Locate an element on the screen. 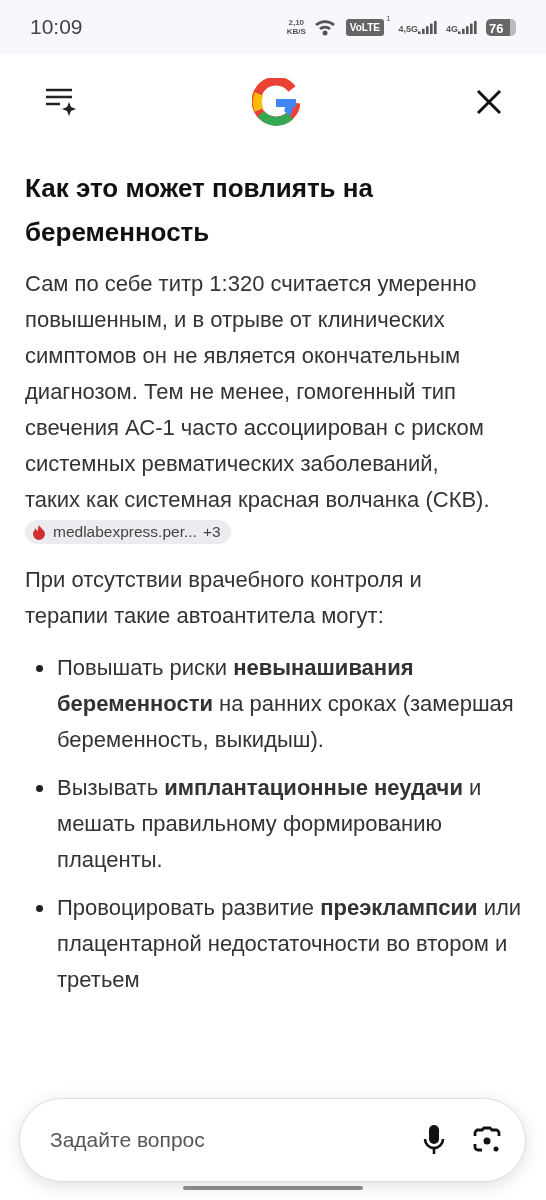  logo-icon is located at coordinates (276, 102).